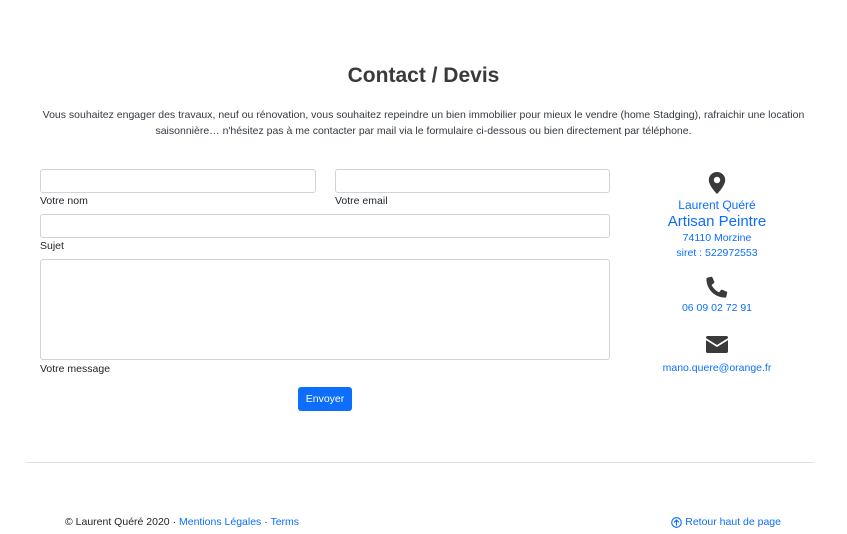 This screenshot has width=847, height=534. What do you see at coordinates (717, 253) in the screenshot?
I see `contact-siret: siret : 522972553` at bounding box center [717, 253].